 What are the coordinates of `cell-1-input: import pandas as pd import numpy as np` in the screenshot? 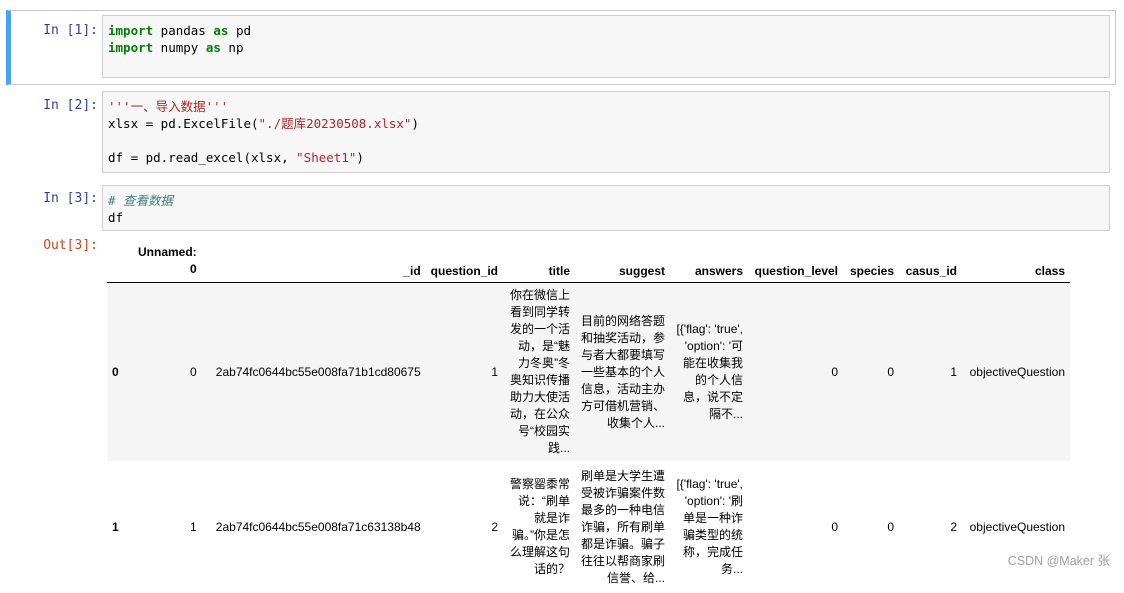 It's located at (606, 46).